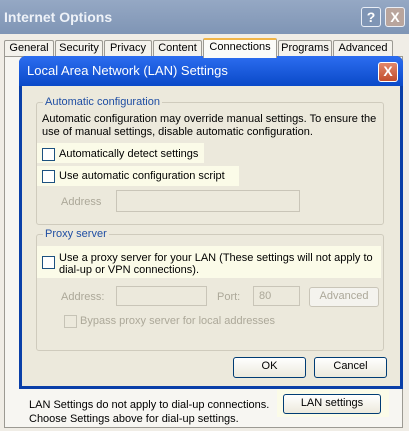 The width and height of the screenshot is (409, 431). Describe the element at coordinates (161, 296) in the screenshot. I see `proxy-address-field` at that location.